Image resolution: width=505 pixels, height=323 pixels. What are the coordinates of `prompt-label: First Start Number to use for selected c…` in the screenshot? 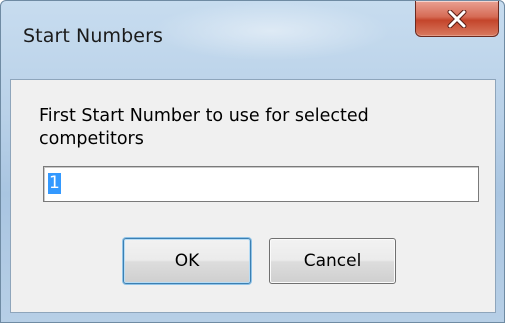 It's located at (204, 127).